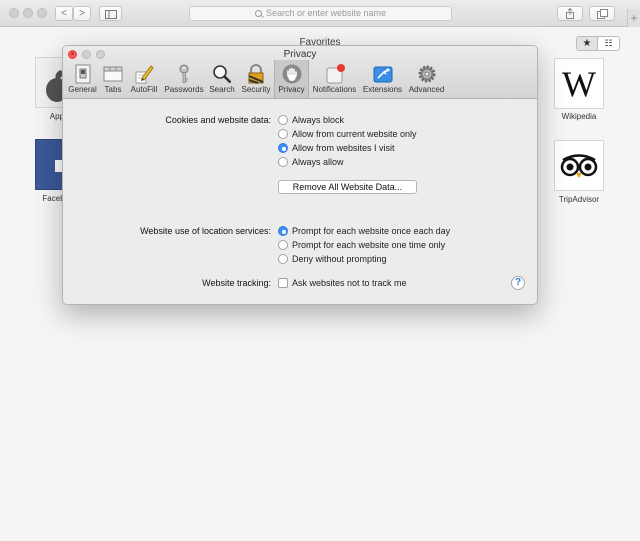  What do you see at coordinates (633, 18) in the screenshot?
I see `new-tab-button: +` at bounding box center [633, 18].